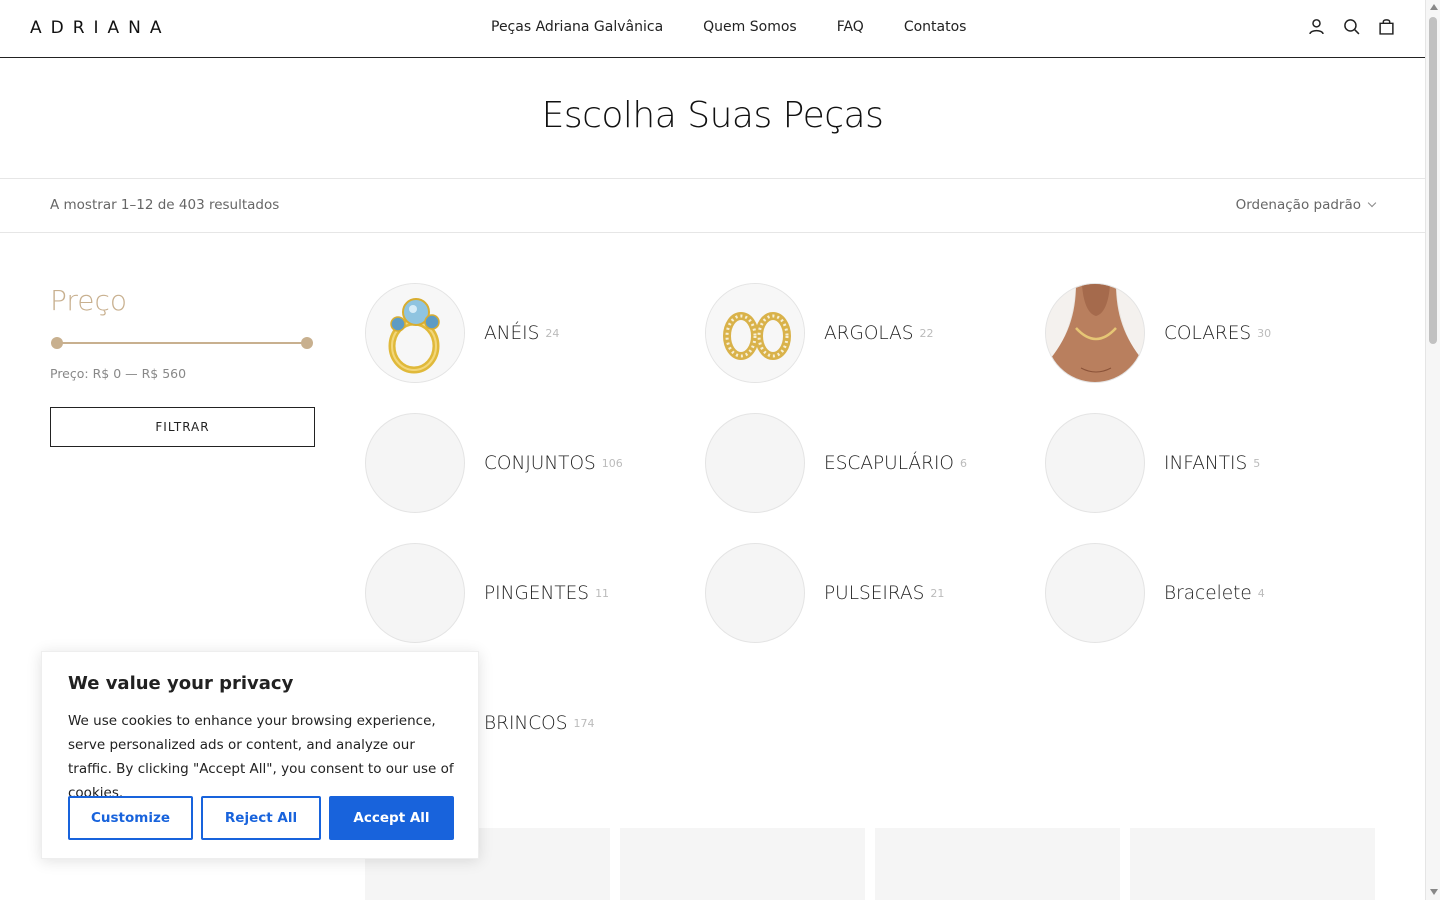 The width and height of the screenshot is (1440, 900). Describe the element at coordinates (819, 333) in the screenshot. I see `category-argolas: ARGOLAS 22` at that location.